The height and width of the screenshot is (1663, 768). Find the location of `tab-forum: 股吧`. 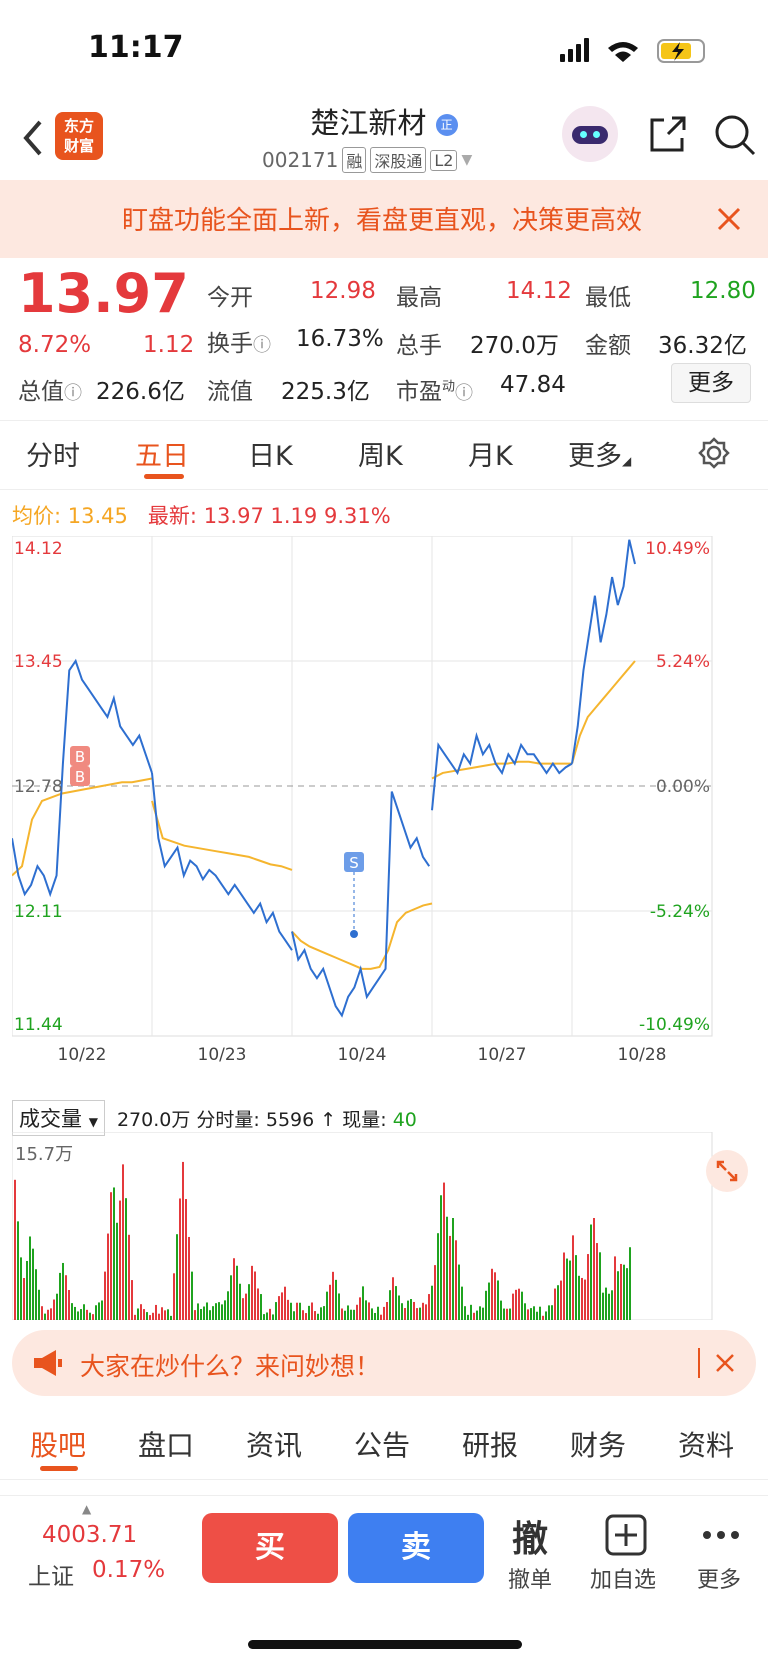

tab-forum: 股吧 is located at coordinates (58, 1444).